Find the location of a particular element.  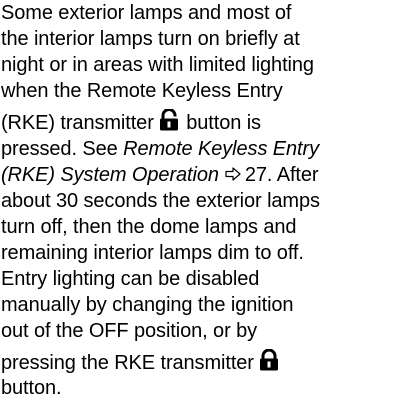

paragraph-line: manually by changing the ignition is located at coordinates (147, 305).